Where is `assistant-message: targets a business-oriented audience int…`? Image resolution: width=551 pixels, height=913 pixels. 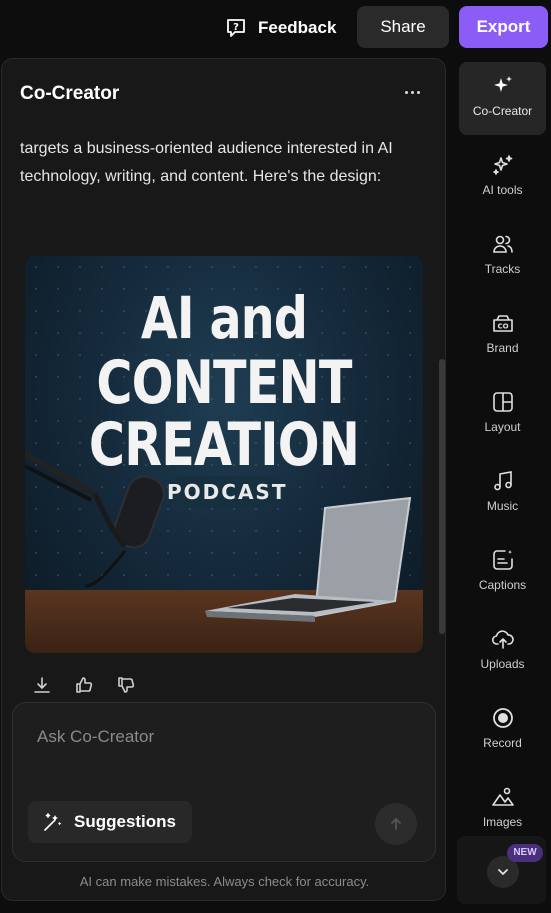 assistant-message: targets a business-oriented audience int… is located at coordinates (206, 162).